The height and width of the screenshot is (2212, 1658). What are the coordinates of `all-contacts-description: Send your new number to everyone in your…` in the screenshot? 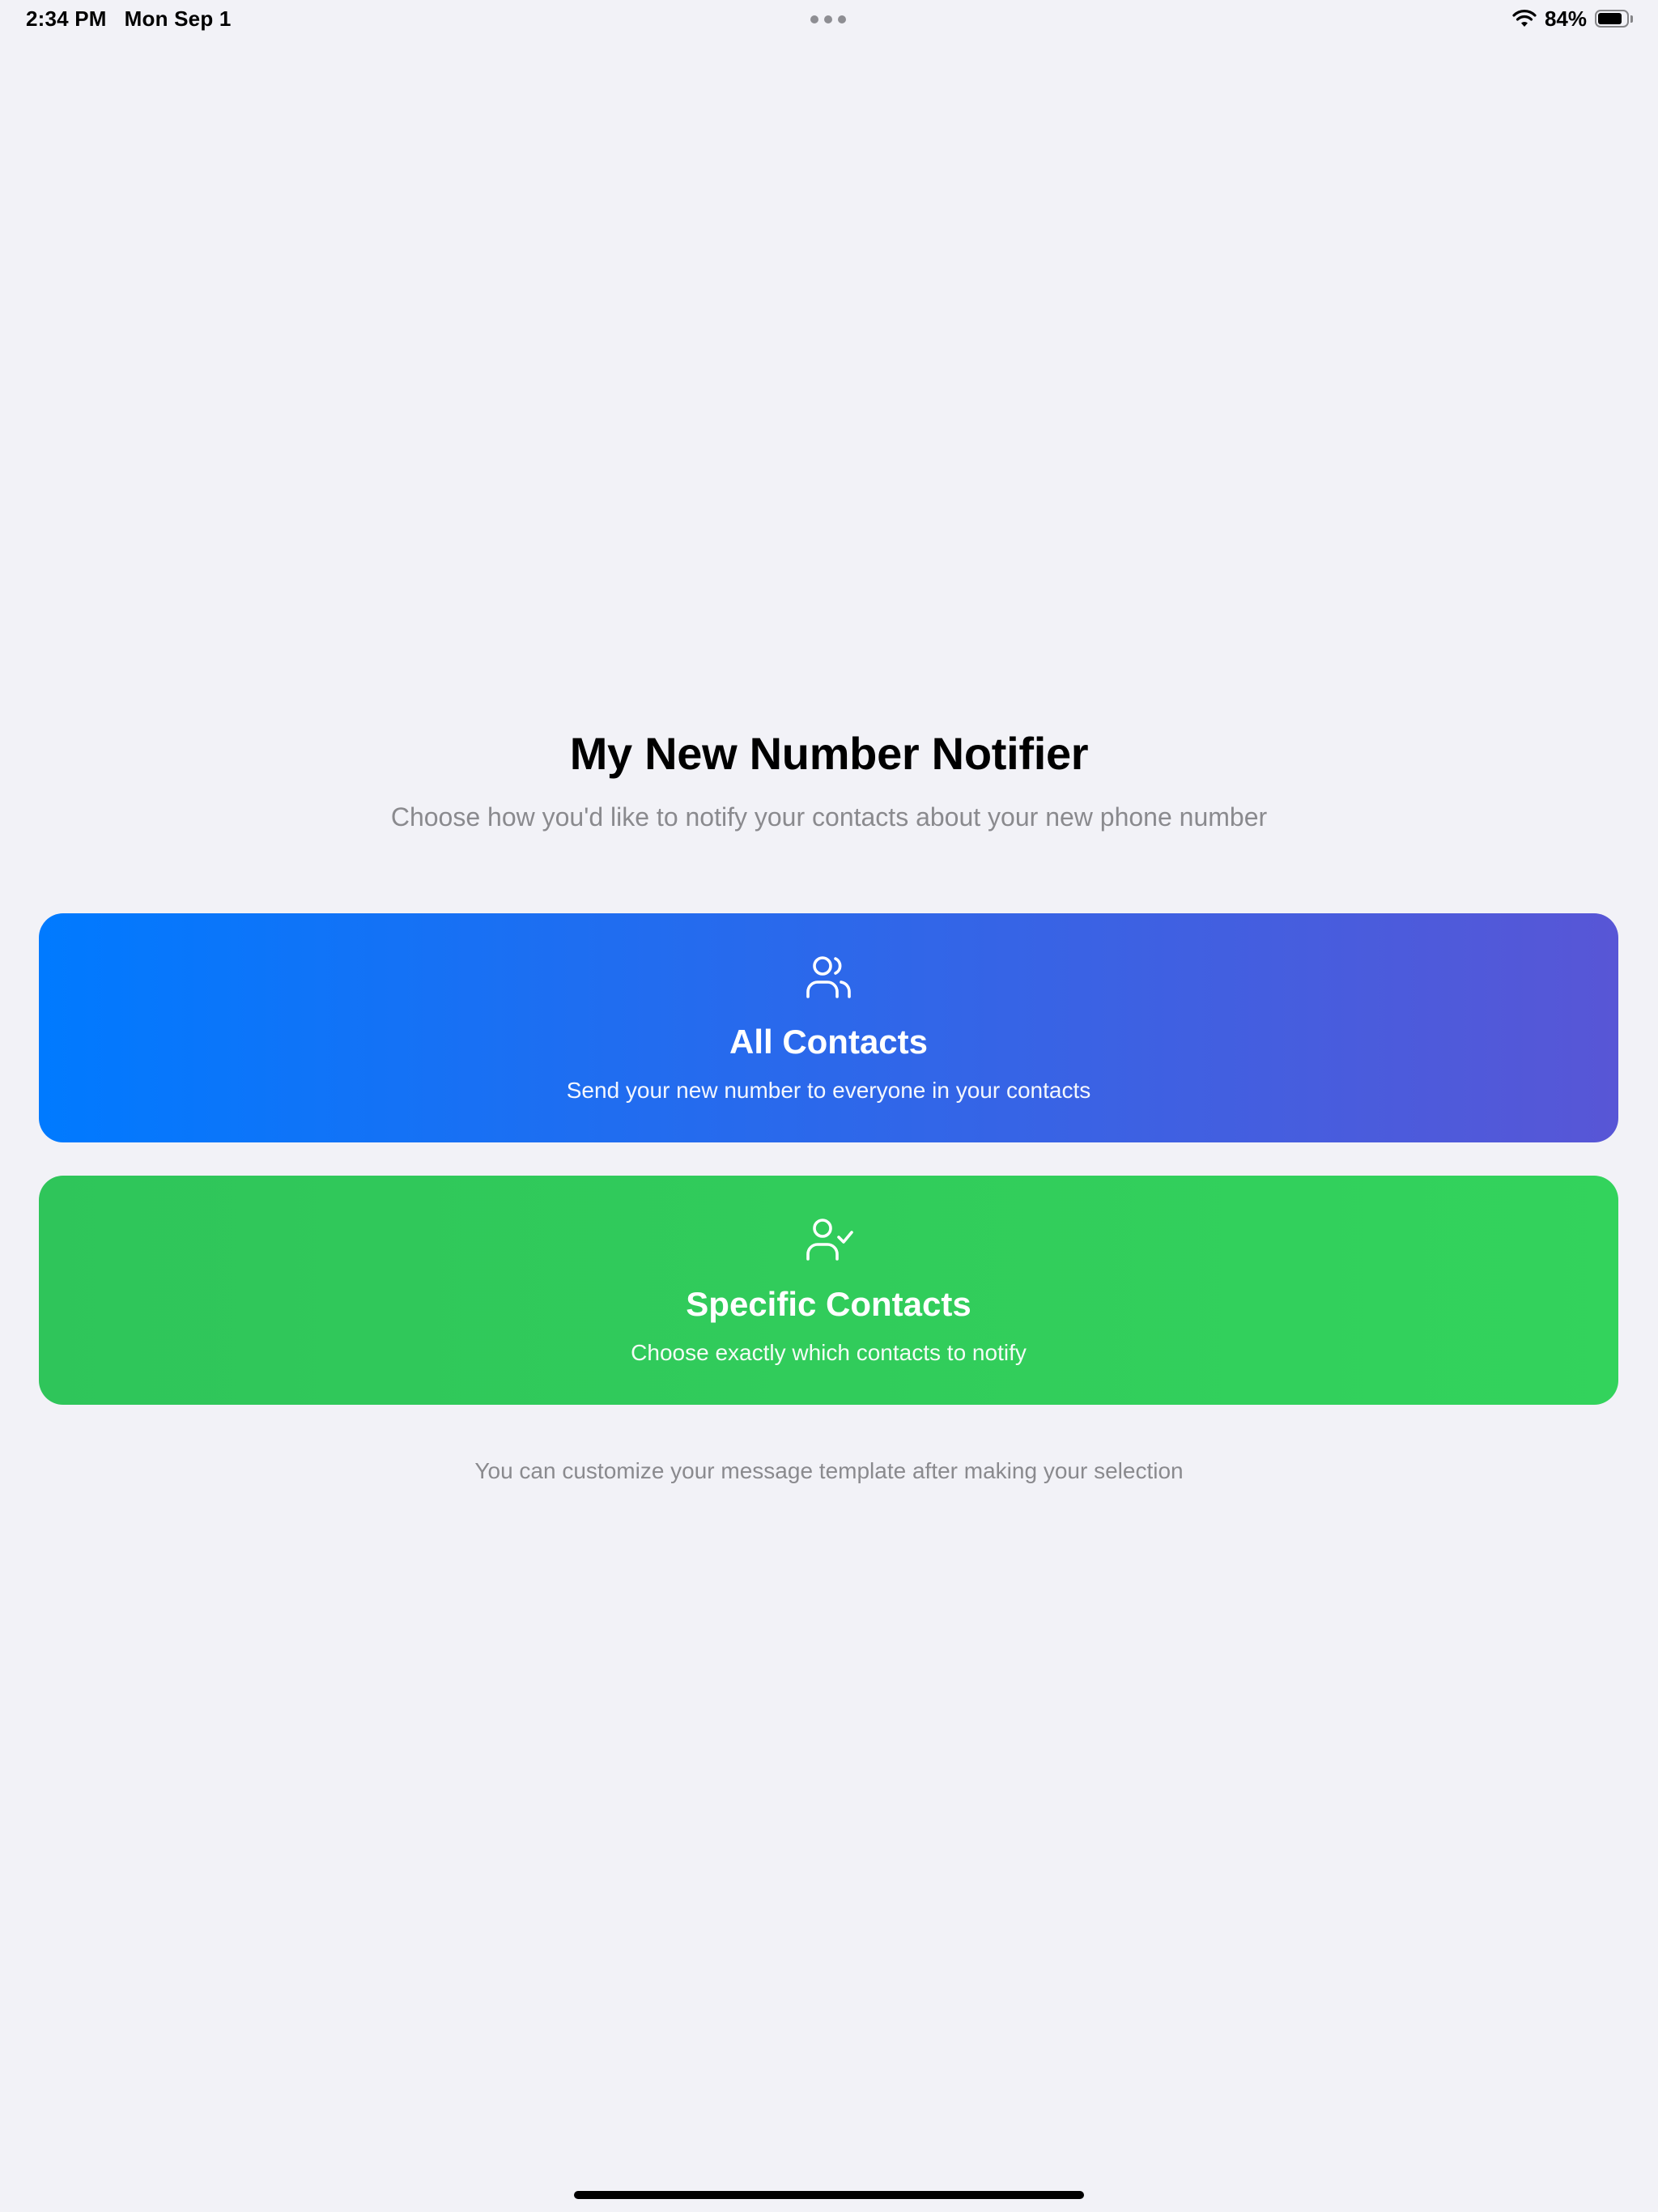 It's located at (828, 1090).